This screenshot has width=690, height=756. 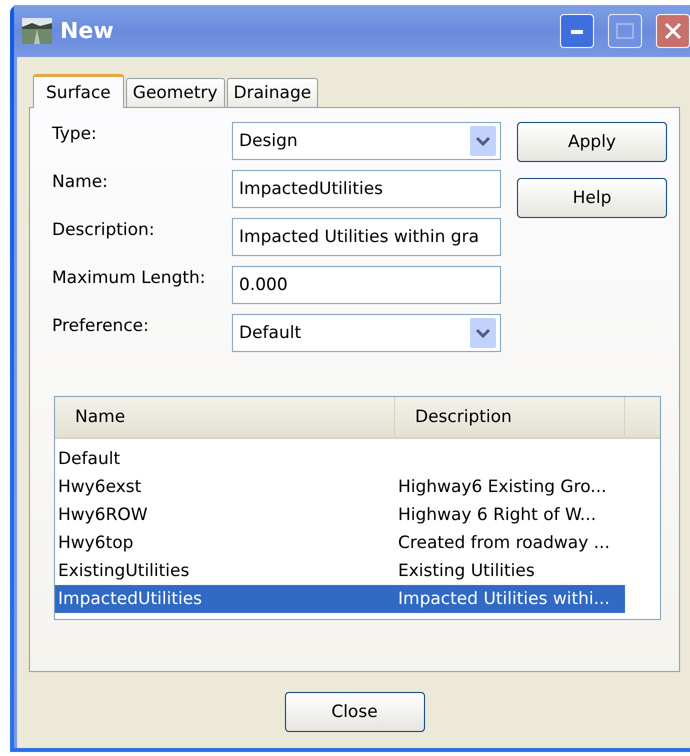 What do you see at coordinates (366, 333) in the screenshot?
I see `dropdown: Default` at bounding box center [366, 333].